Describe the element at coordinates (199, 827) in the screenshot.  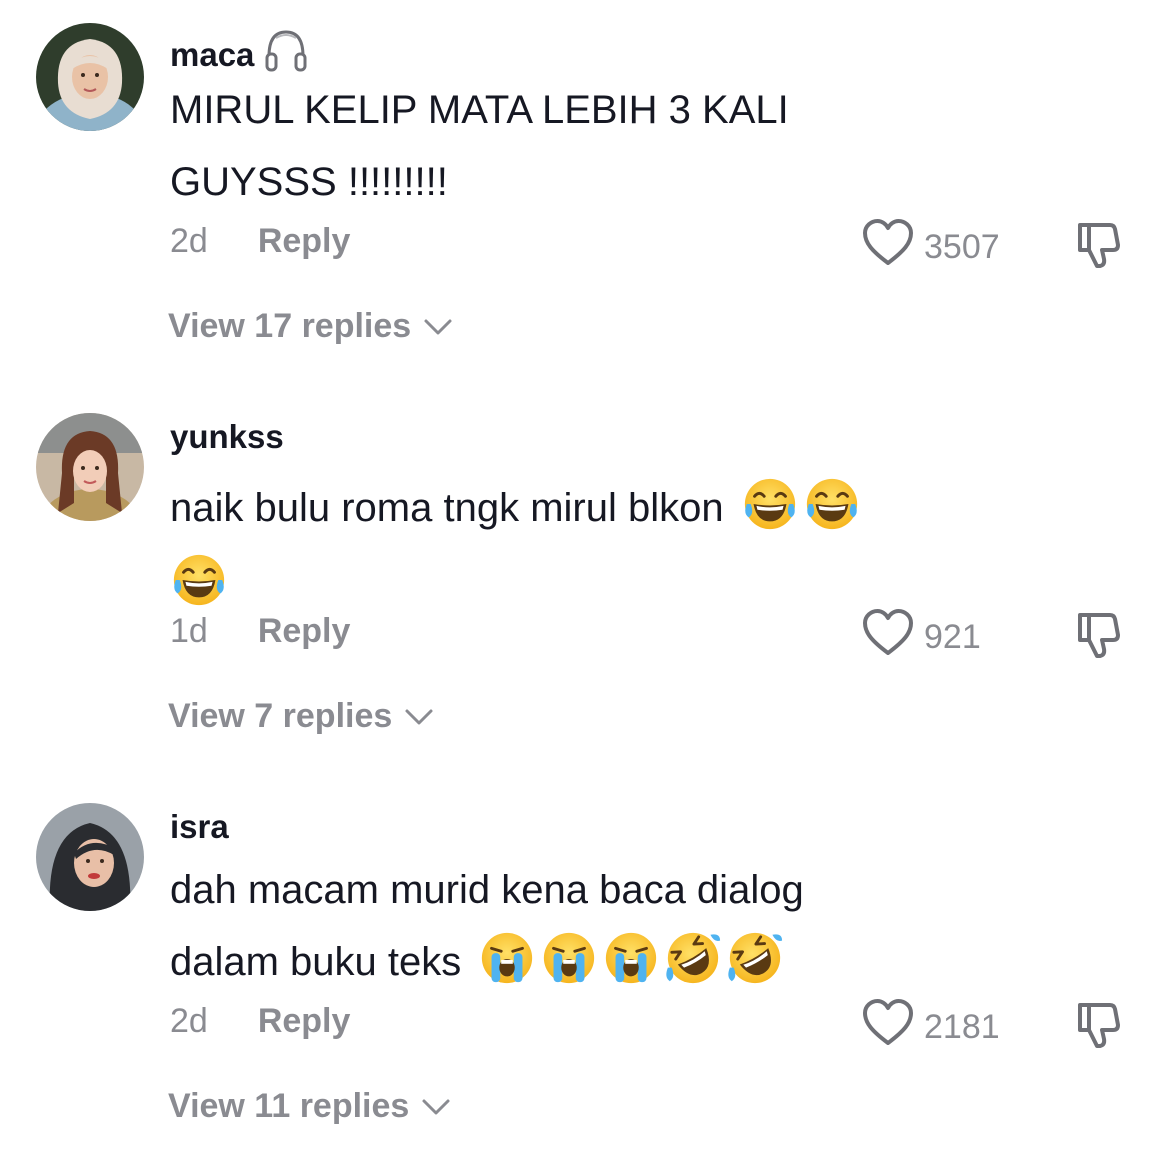
I see `username: isra` at that location.